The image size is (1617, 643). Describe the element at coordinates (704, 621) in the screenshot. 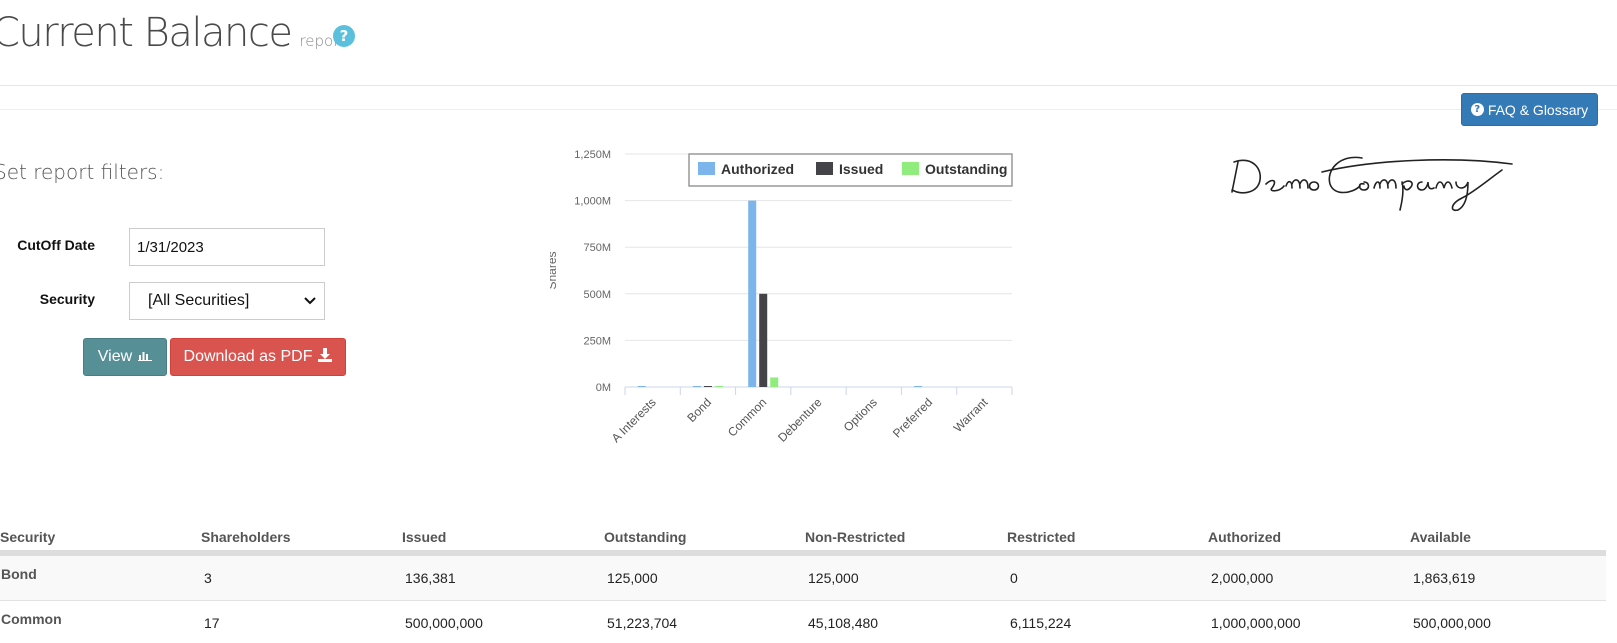

I see `table-cell: 51,223,704` at that location.